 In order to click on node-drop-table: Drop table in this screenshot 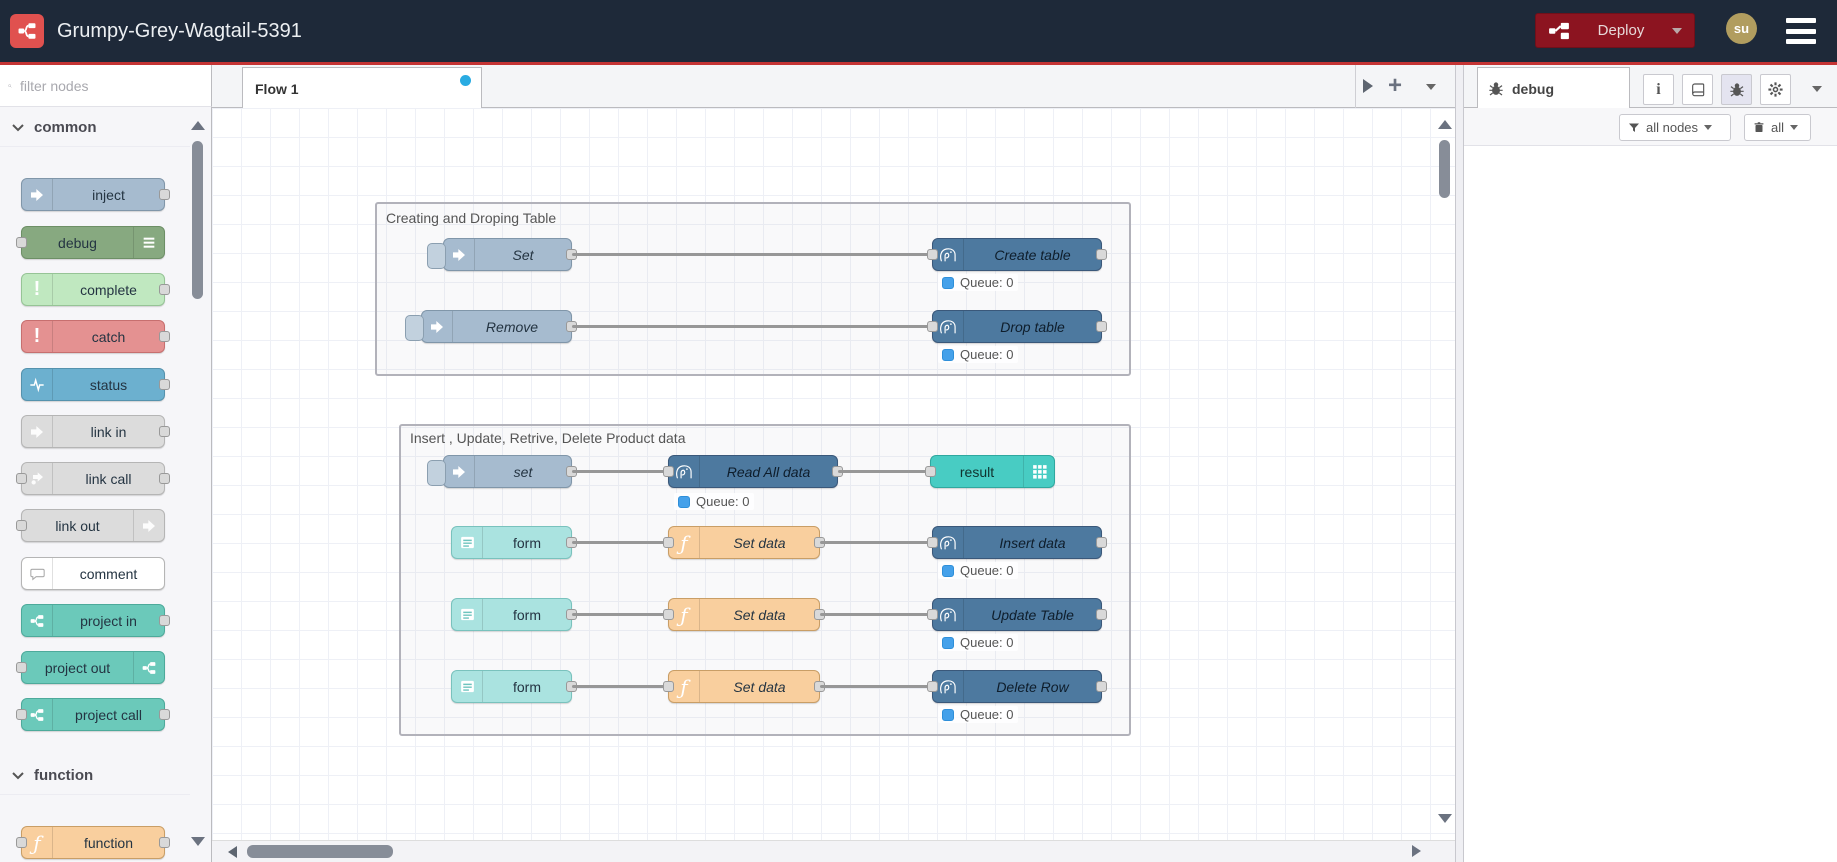, I will do `click(1017, 326)`.